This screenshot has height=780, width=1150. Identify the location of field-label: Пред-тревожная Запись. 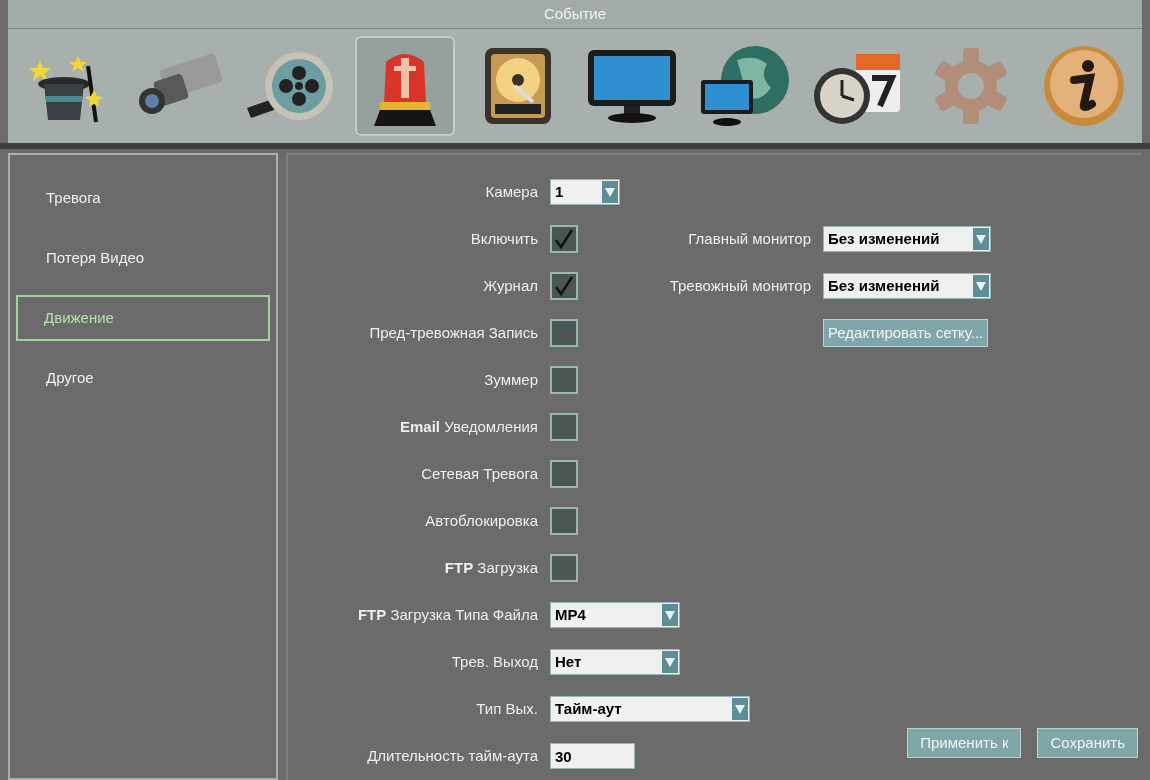
(453, 333).